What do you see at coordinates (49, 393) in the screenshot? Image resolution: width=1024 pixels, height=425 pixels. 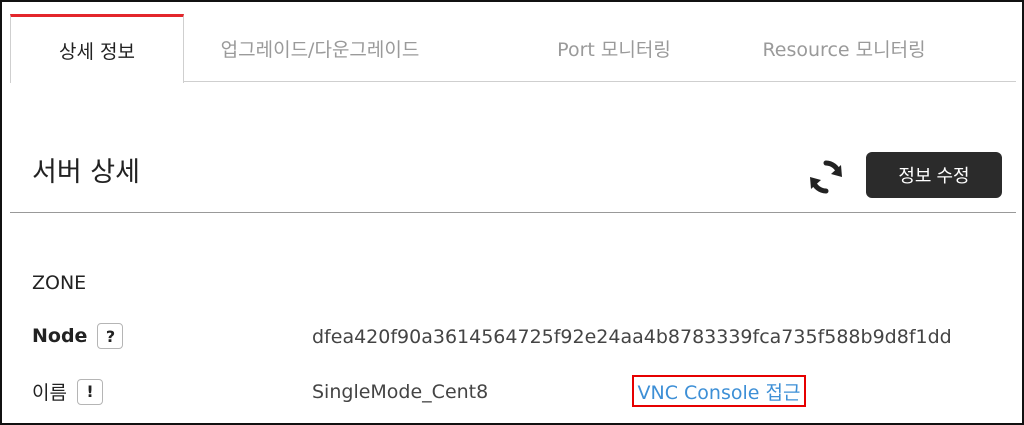 I see `name-label: 이름` at bounding box center [49, 393].